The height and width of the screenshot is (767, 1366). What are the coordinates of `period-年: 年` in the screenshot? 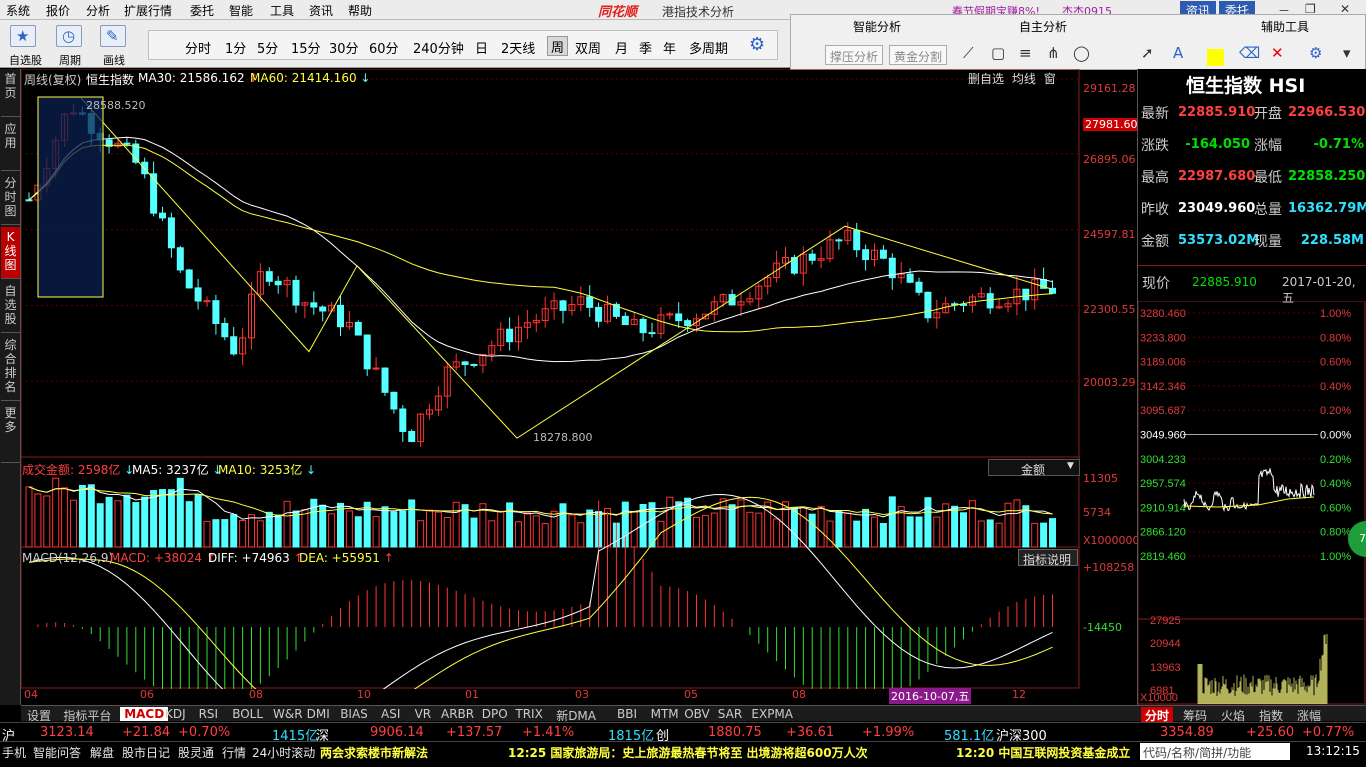 It's located at (669, 47).